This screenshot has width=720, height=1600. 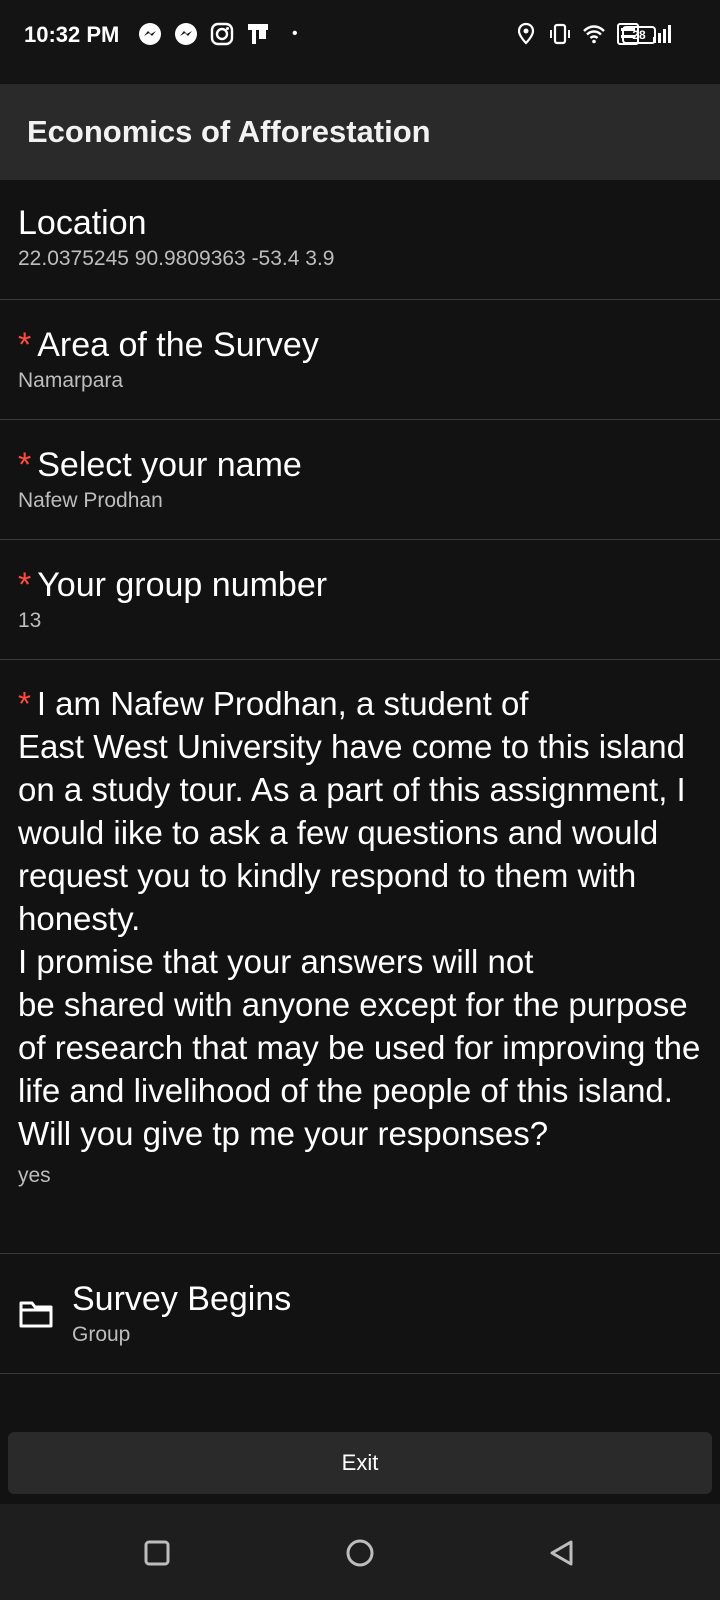 What do you see at coordinates (594, 34) in the screenshot?
I see `wifi-icon` at bounding box center [594, 34].